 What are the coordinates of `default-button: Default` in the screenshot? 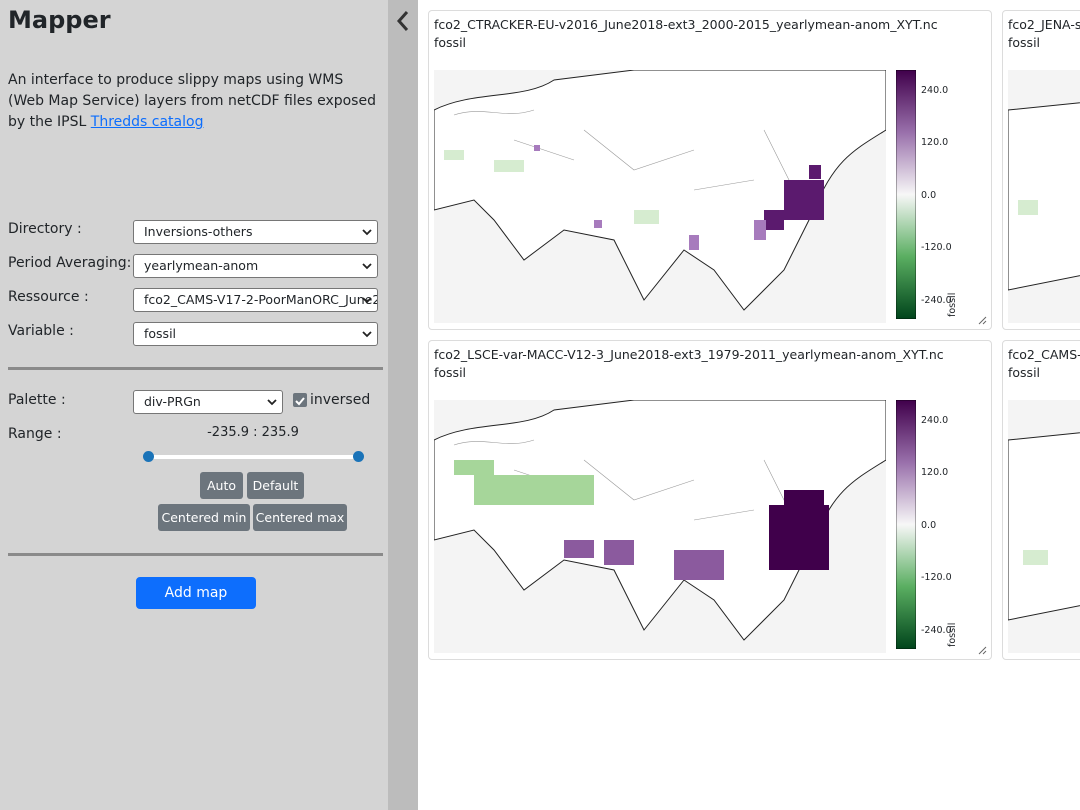 It's located at (275, 485).